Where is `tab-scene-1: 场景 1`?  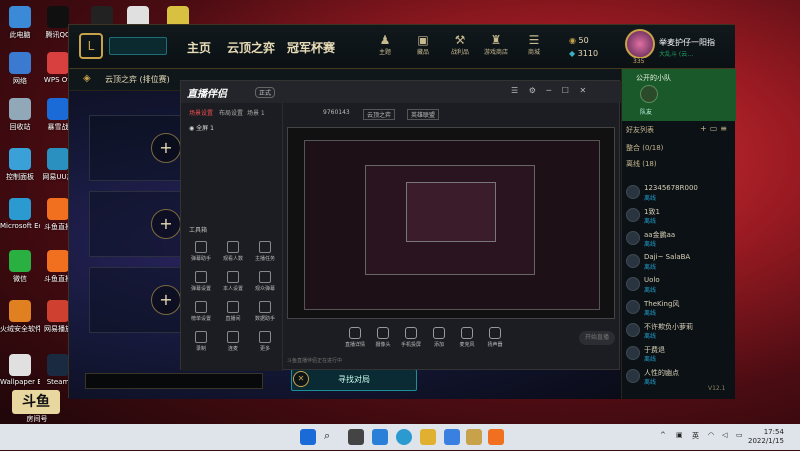 tab-scene-1: 场景 1 is located at coordinates (256, 112).